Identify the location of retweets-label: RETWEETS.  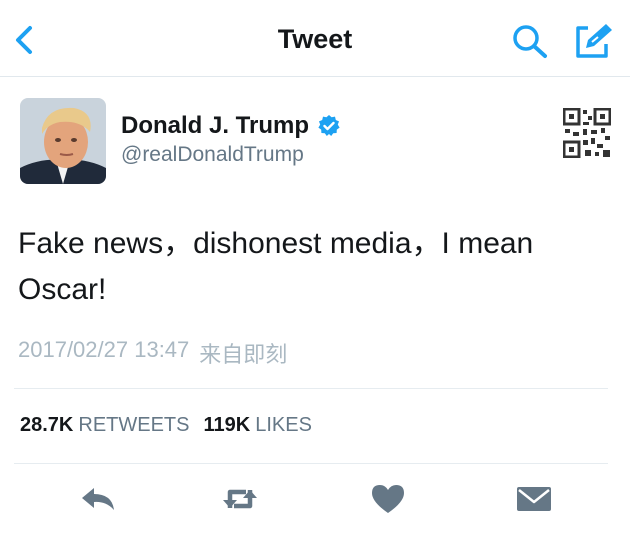
(134, 425).